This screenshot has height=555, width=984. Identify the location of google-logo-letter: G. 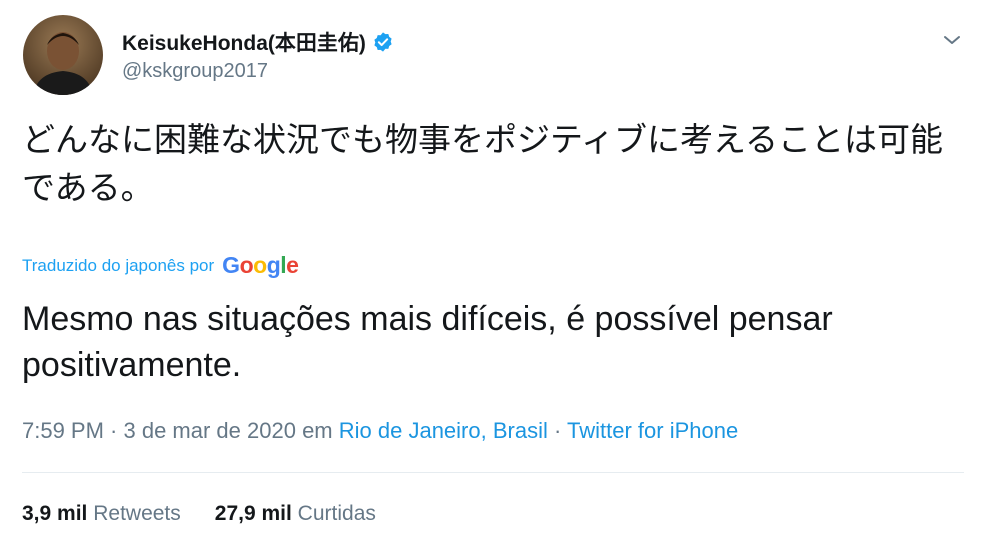
(231, 265).